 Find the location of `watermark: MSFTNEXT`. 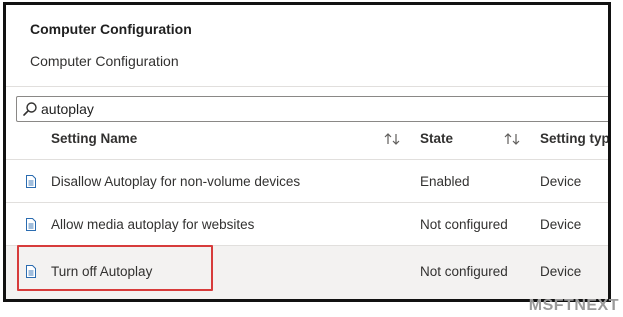

watermark: MSFTNEXT is located at coordinates (573, 305).